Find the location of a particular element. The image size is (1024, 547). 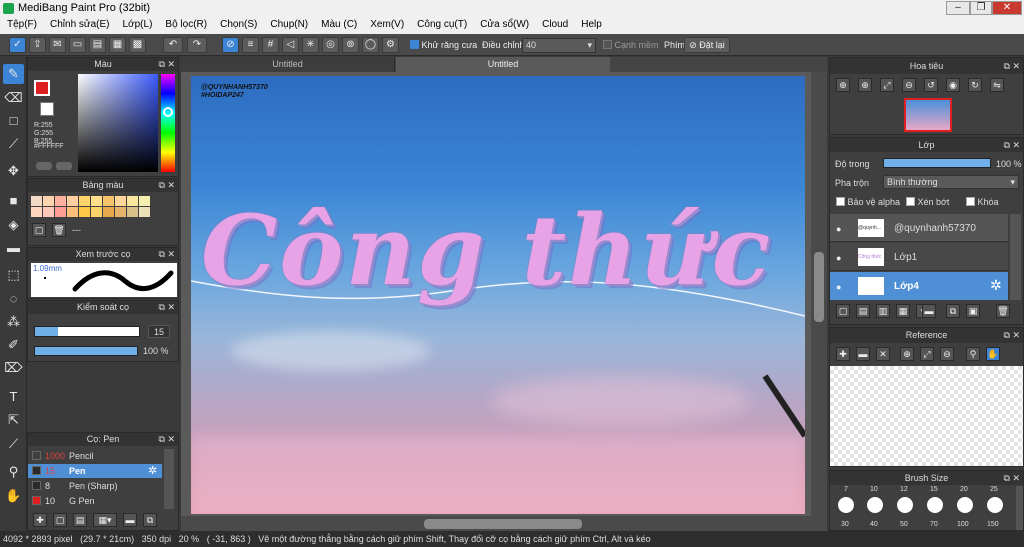

minimize-button: – is located at coordinates (958, 8).